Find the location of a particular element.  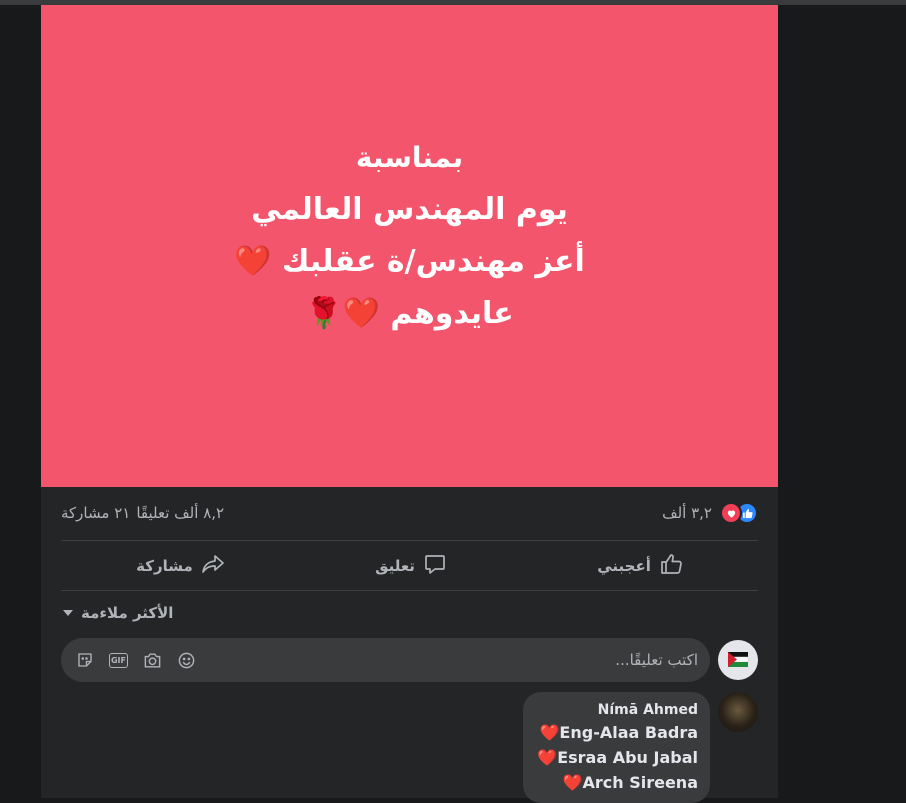

like-button: أعجبني is located at coordinates (640, 566).